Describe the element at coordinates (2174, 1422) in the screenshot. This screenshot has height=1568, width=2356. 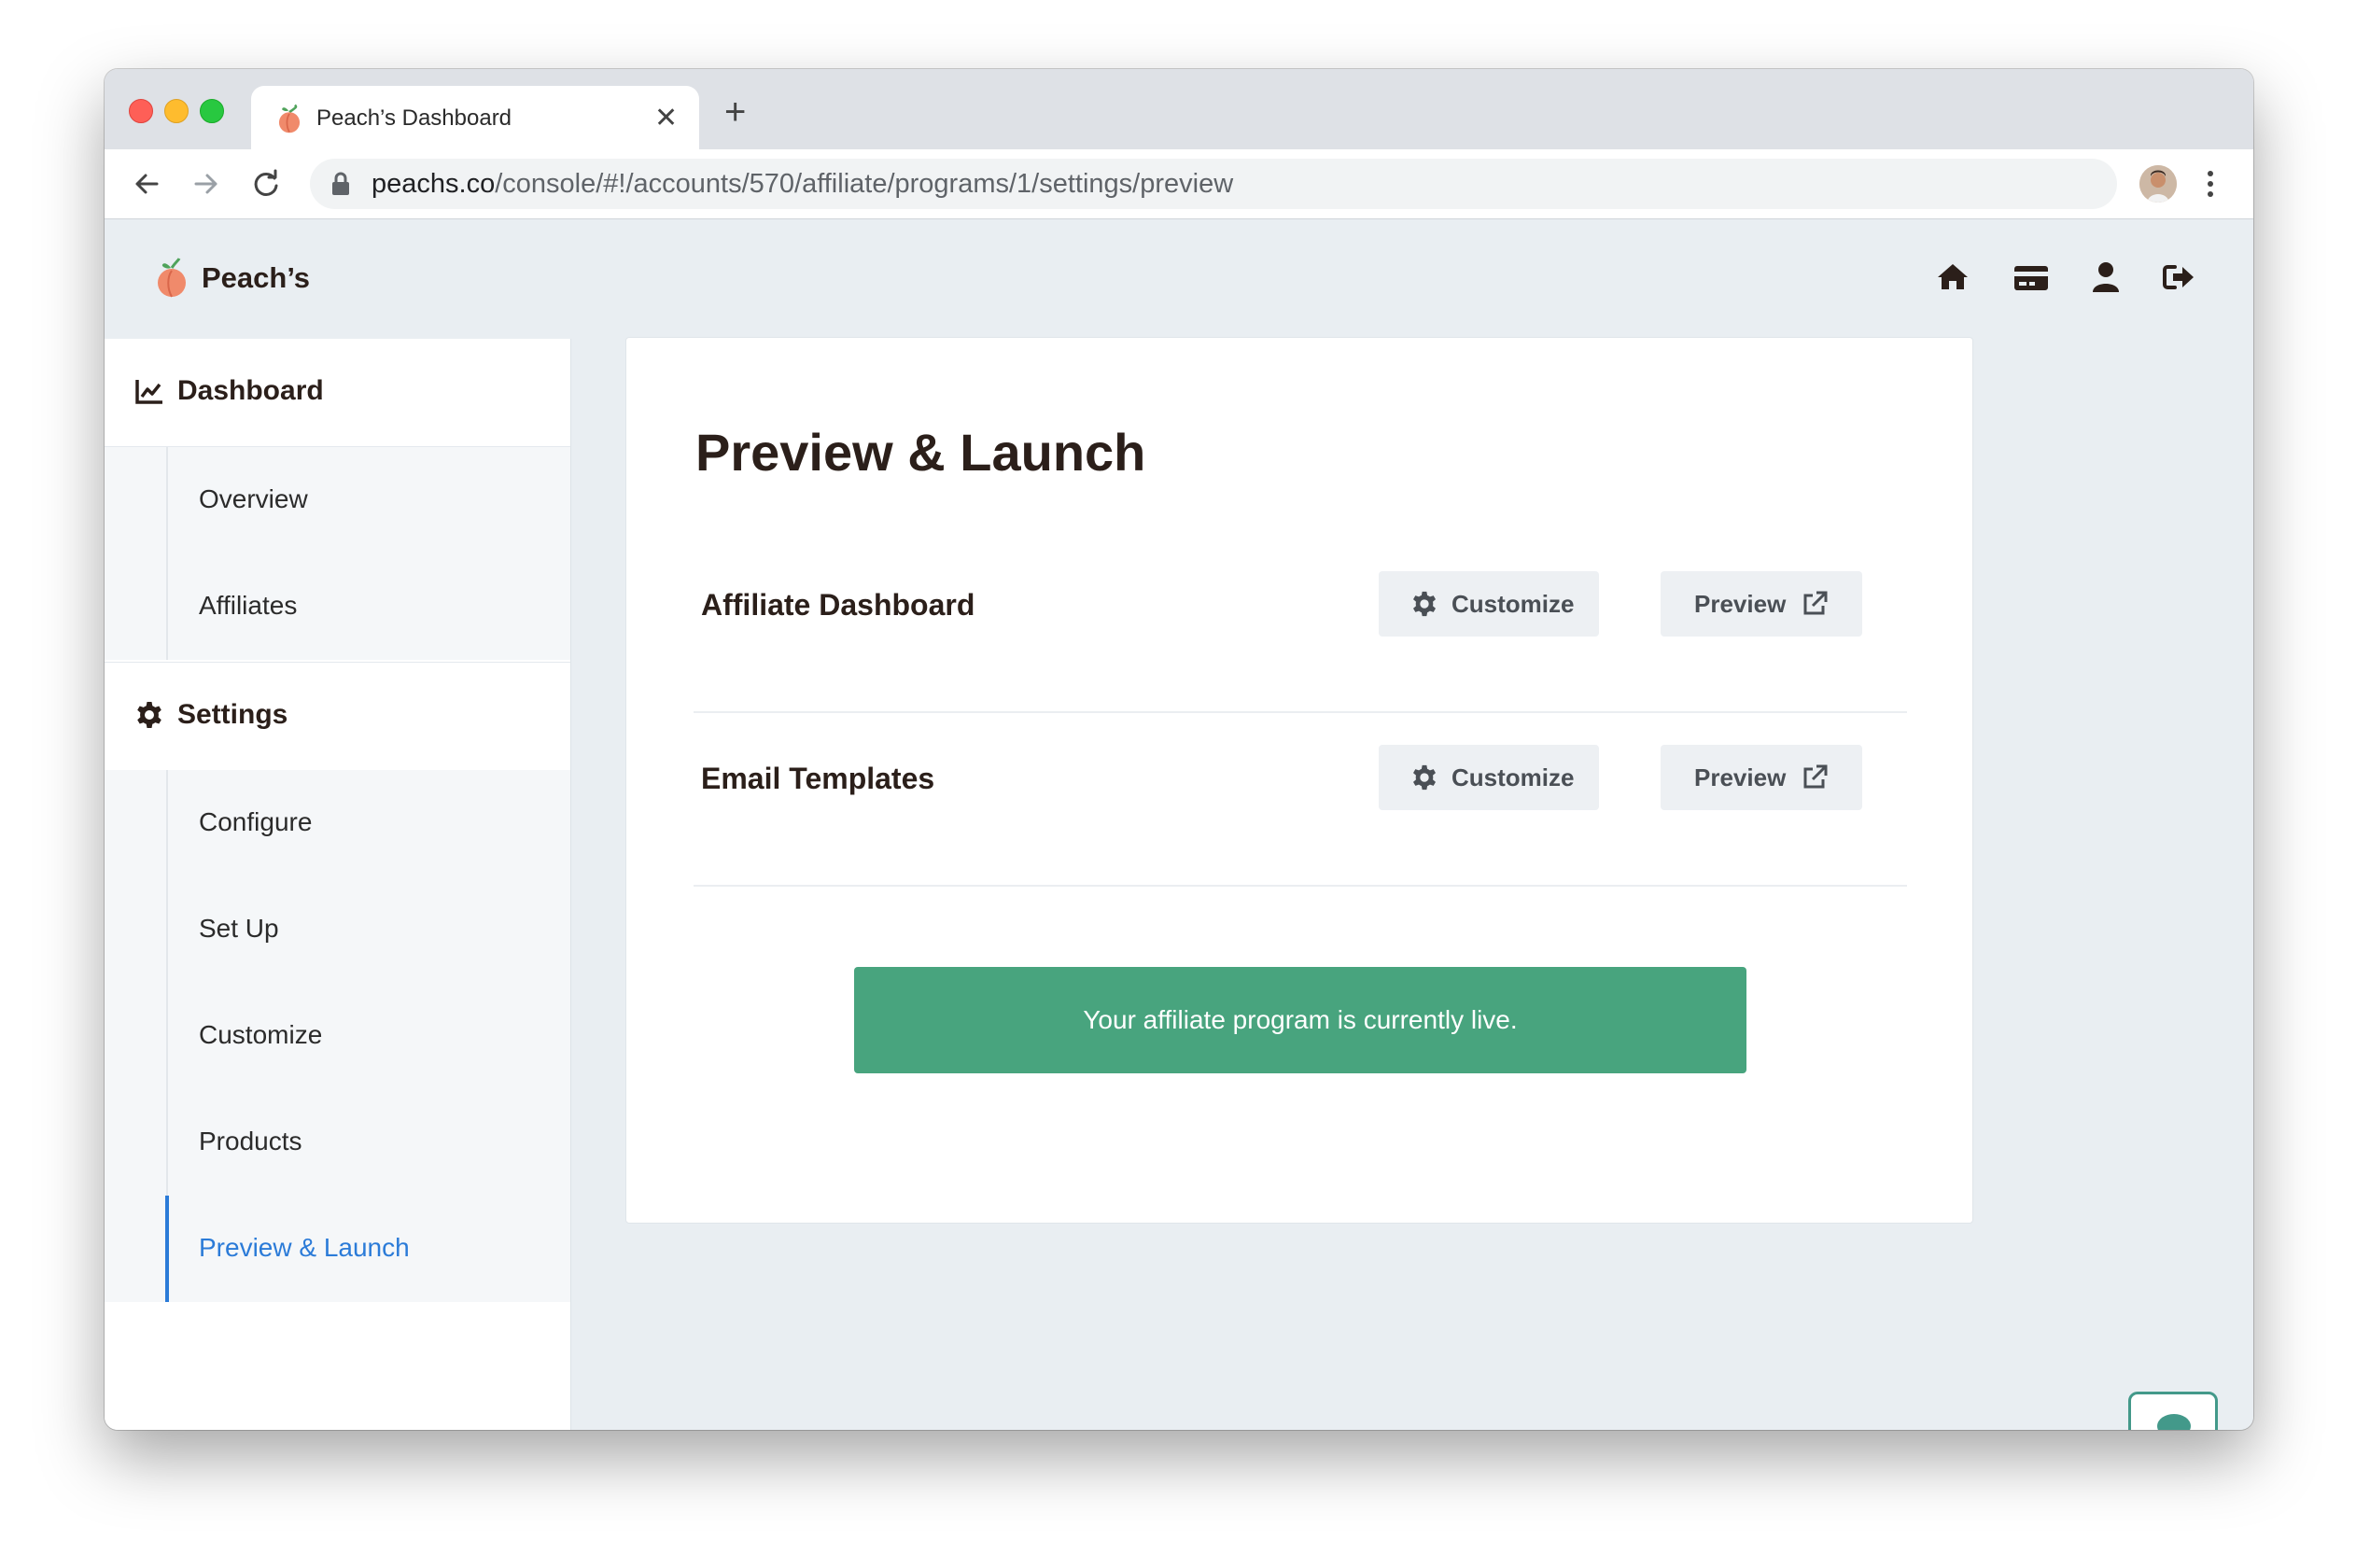
I see `chat-bubble-icon` at that location.